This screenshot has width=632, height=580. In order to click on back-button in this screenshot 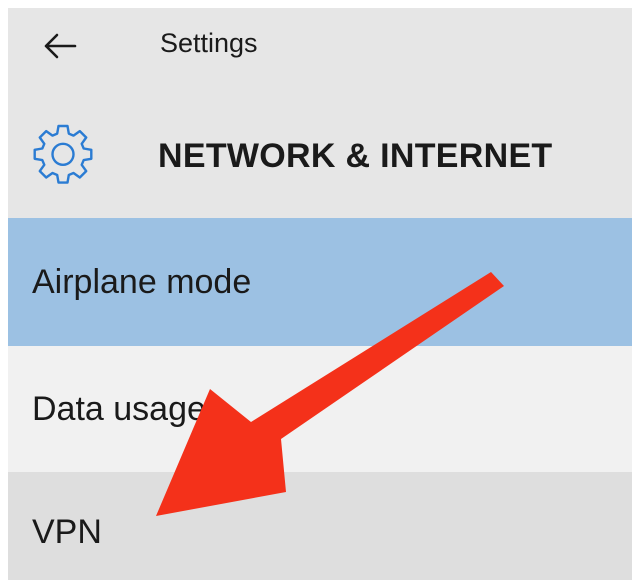, I will do `click(60, 46)`.